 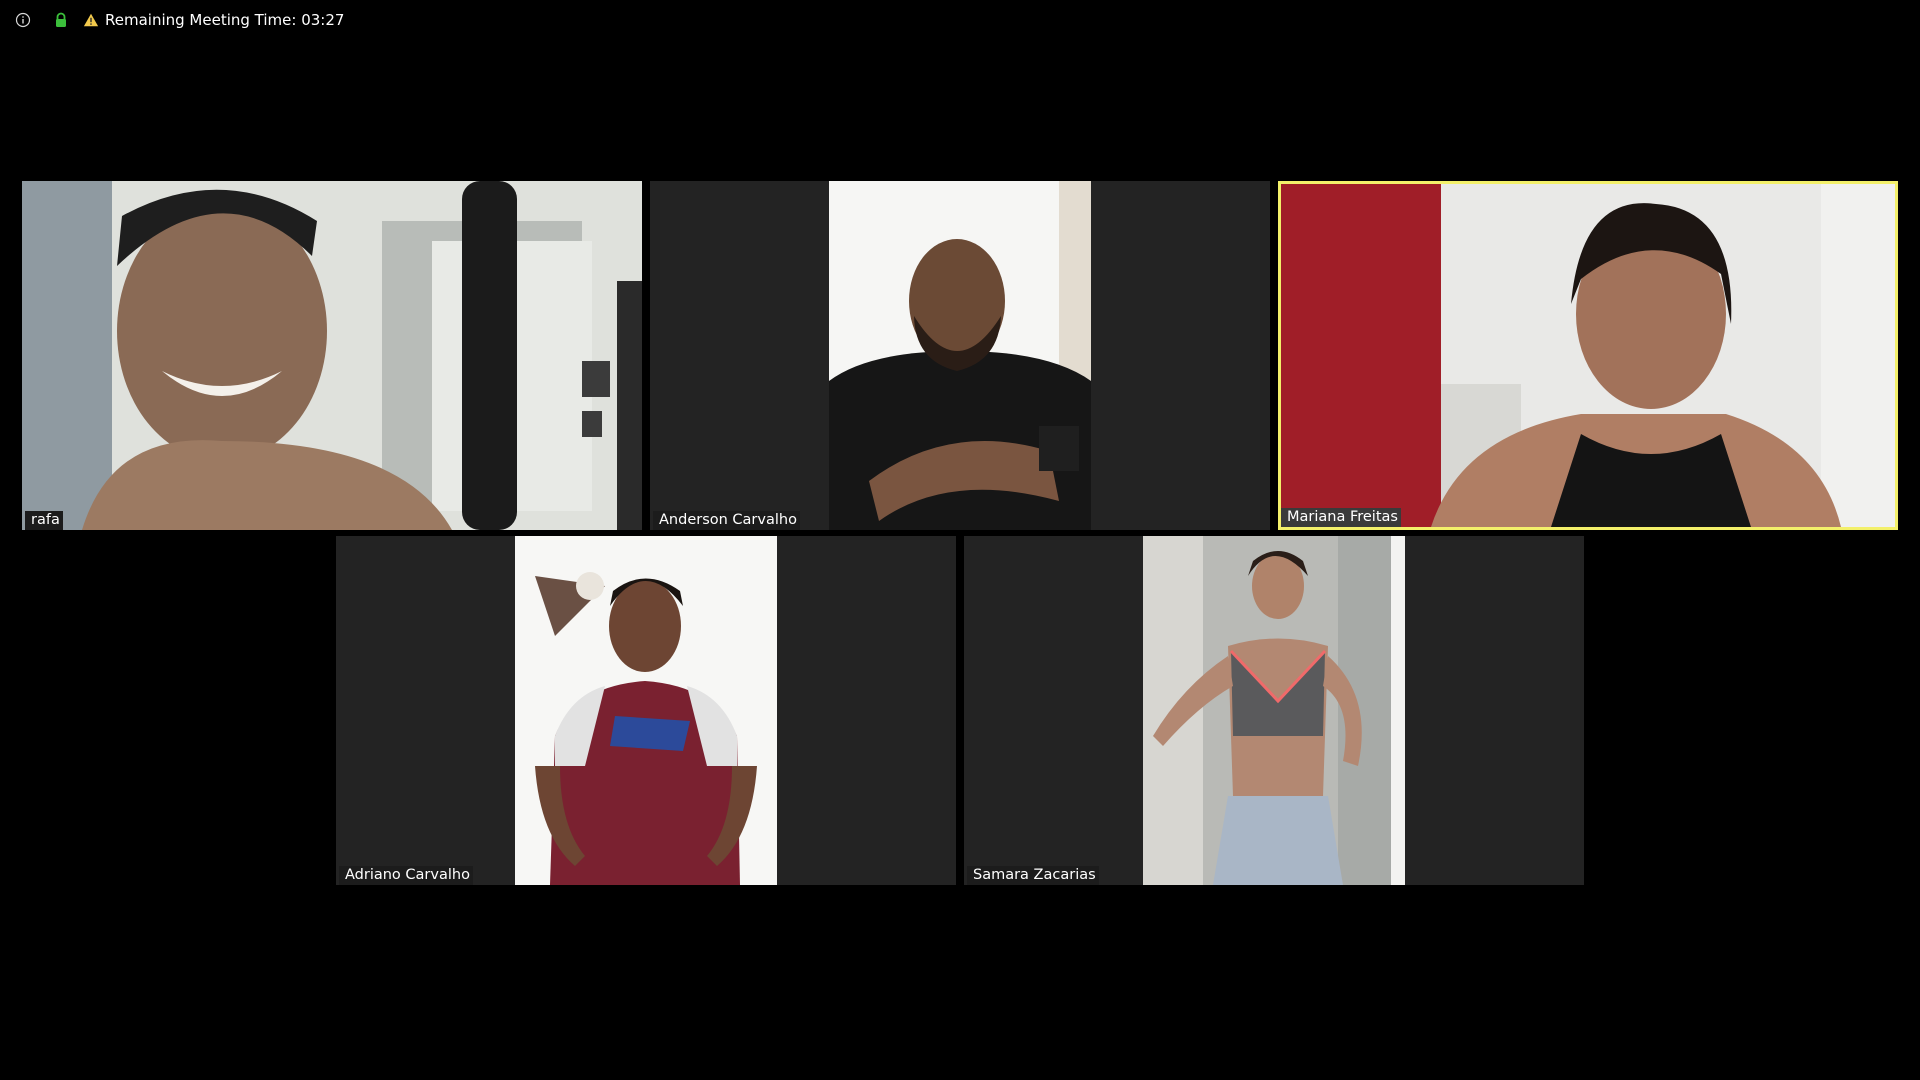 I want to click on video-tile-samara-zacarias: Samara Zacarias, so click(x=1274, y=710).